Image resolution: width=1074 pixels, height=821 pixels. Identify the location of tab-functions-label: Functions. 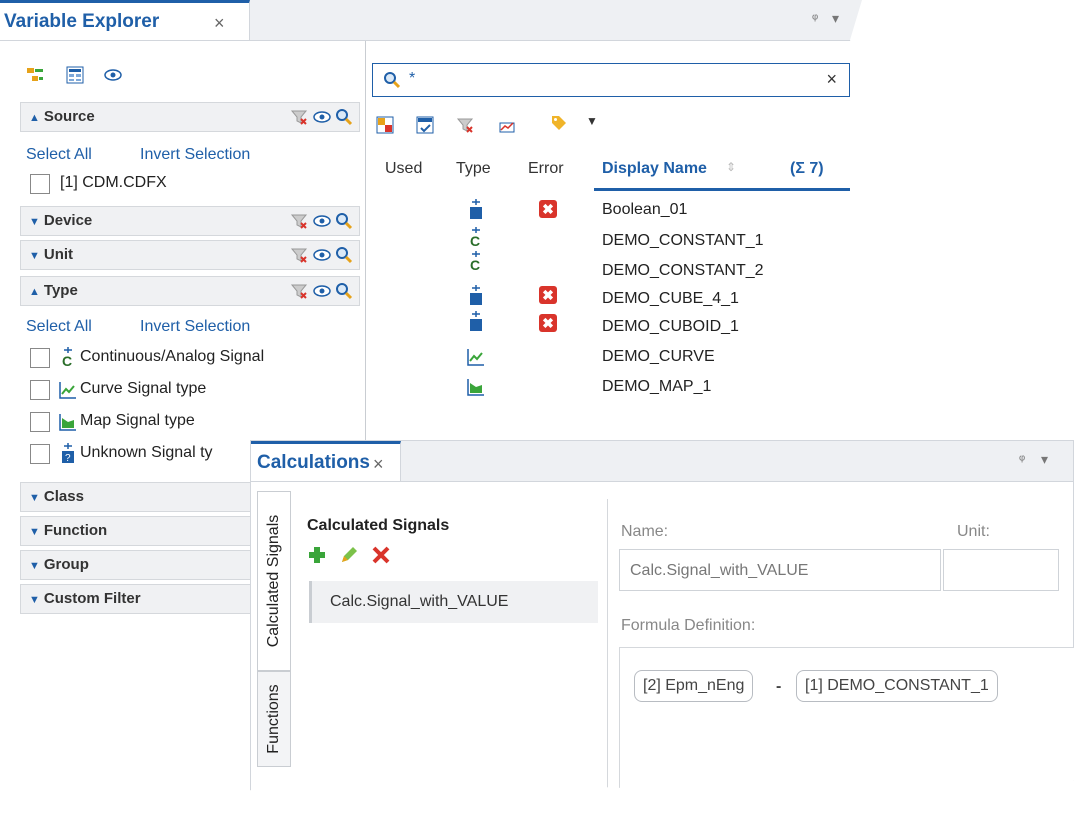
(273, 719).